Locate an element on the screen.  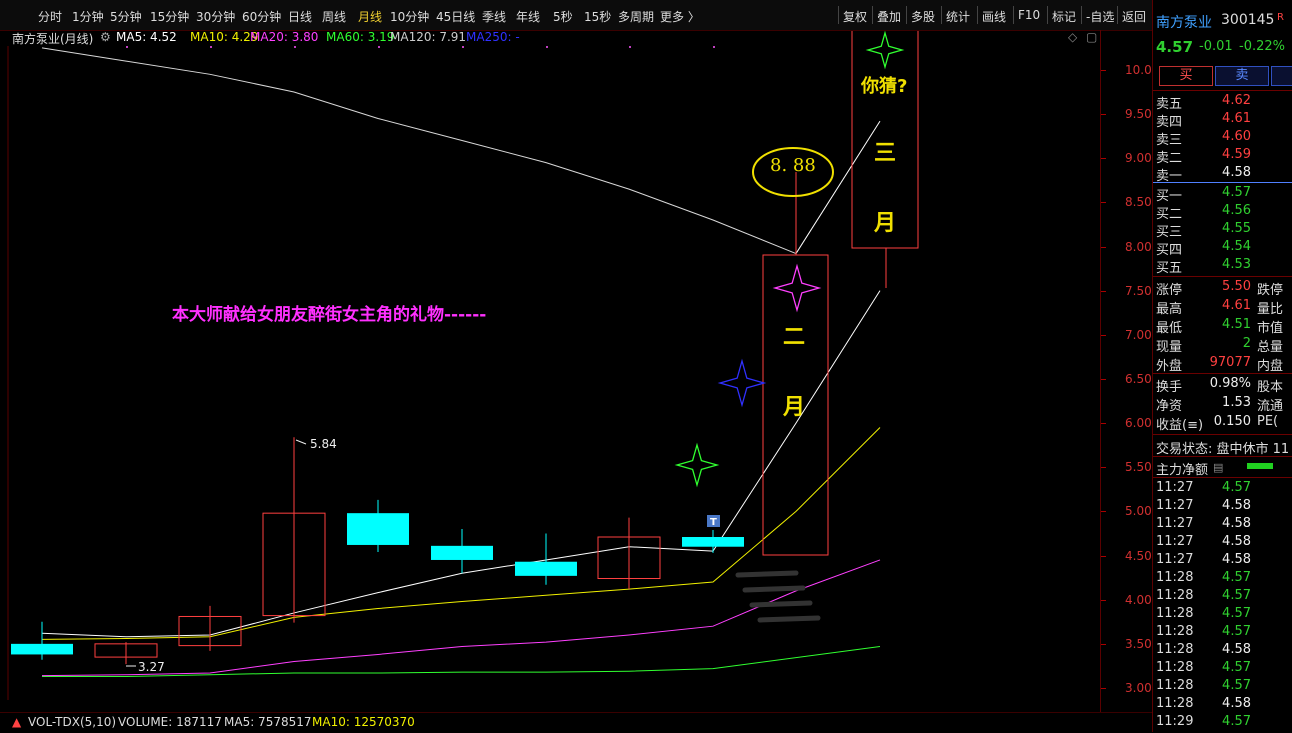
quote-row-extra: 流通 is located at coordinates (1270, 406).